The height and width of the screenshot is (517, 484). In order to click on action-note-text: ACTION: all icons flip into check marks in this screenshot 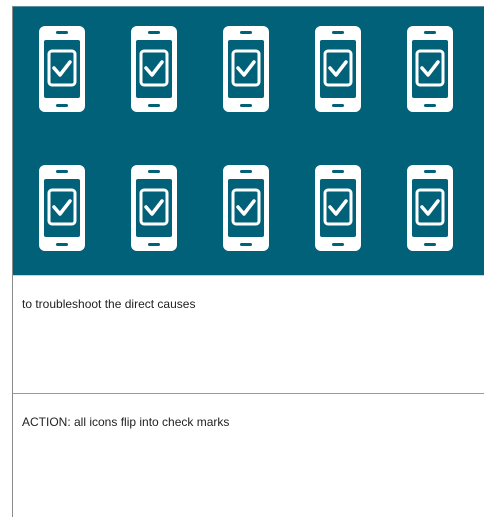, I will do `click(126, 422)`.